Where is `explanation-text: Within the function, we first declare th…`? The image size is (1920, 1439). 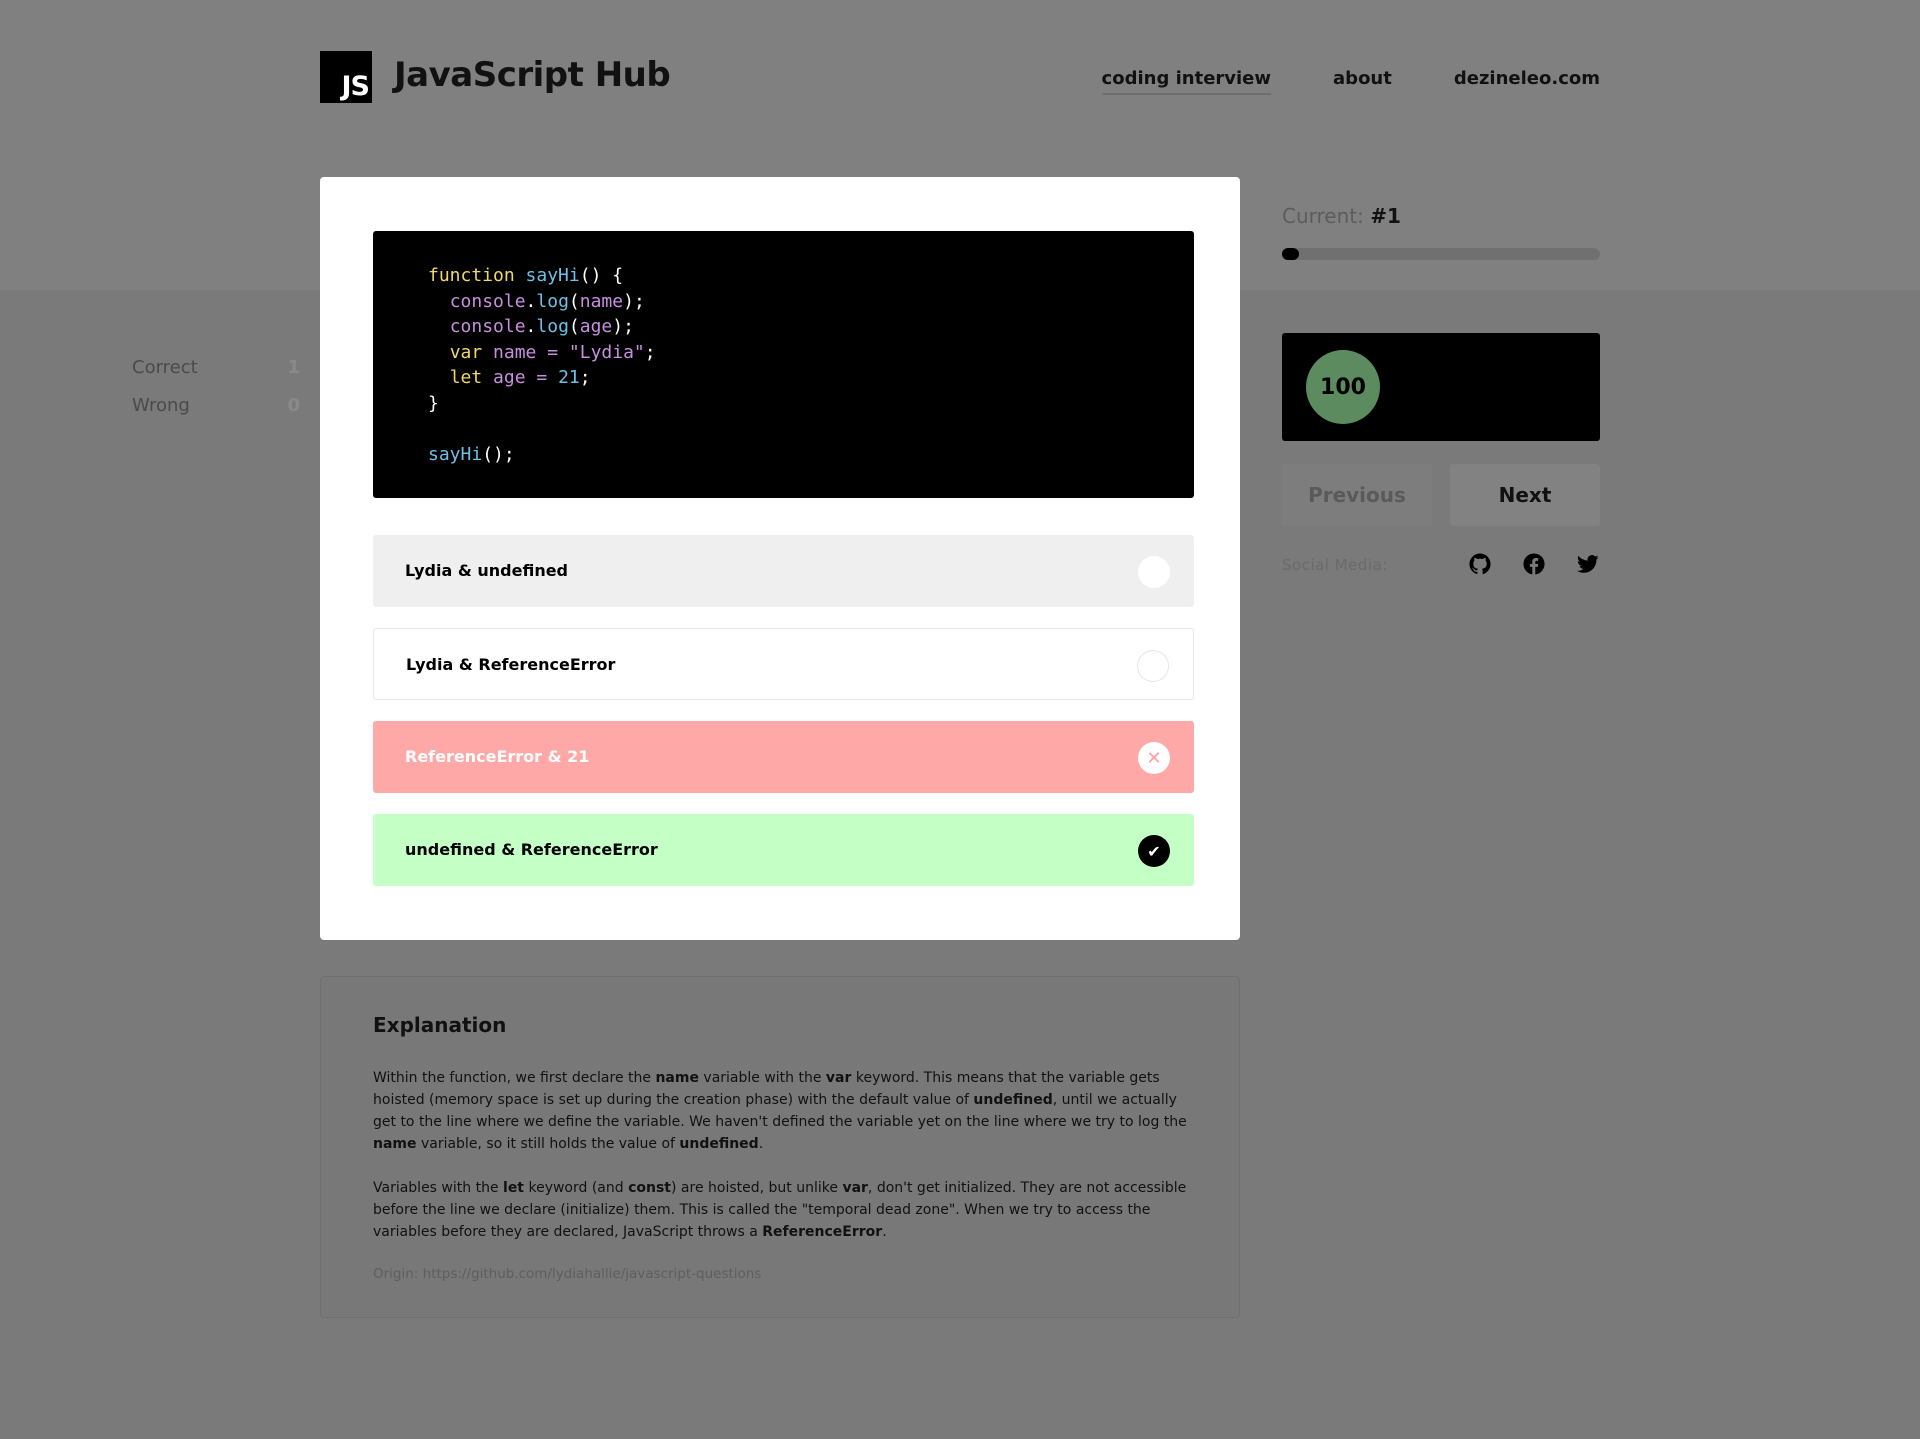
explanation-text: Within the function, we first declare th… is located at coordinates (514, 1078).